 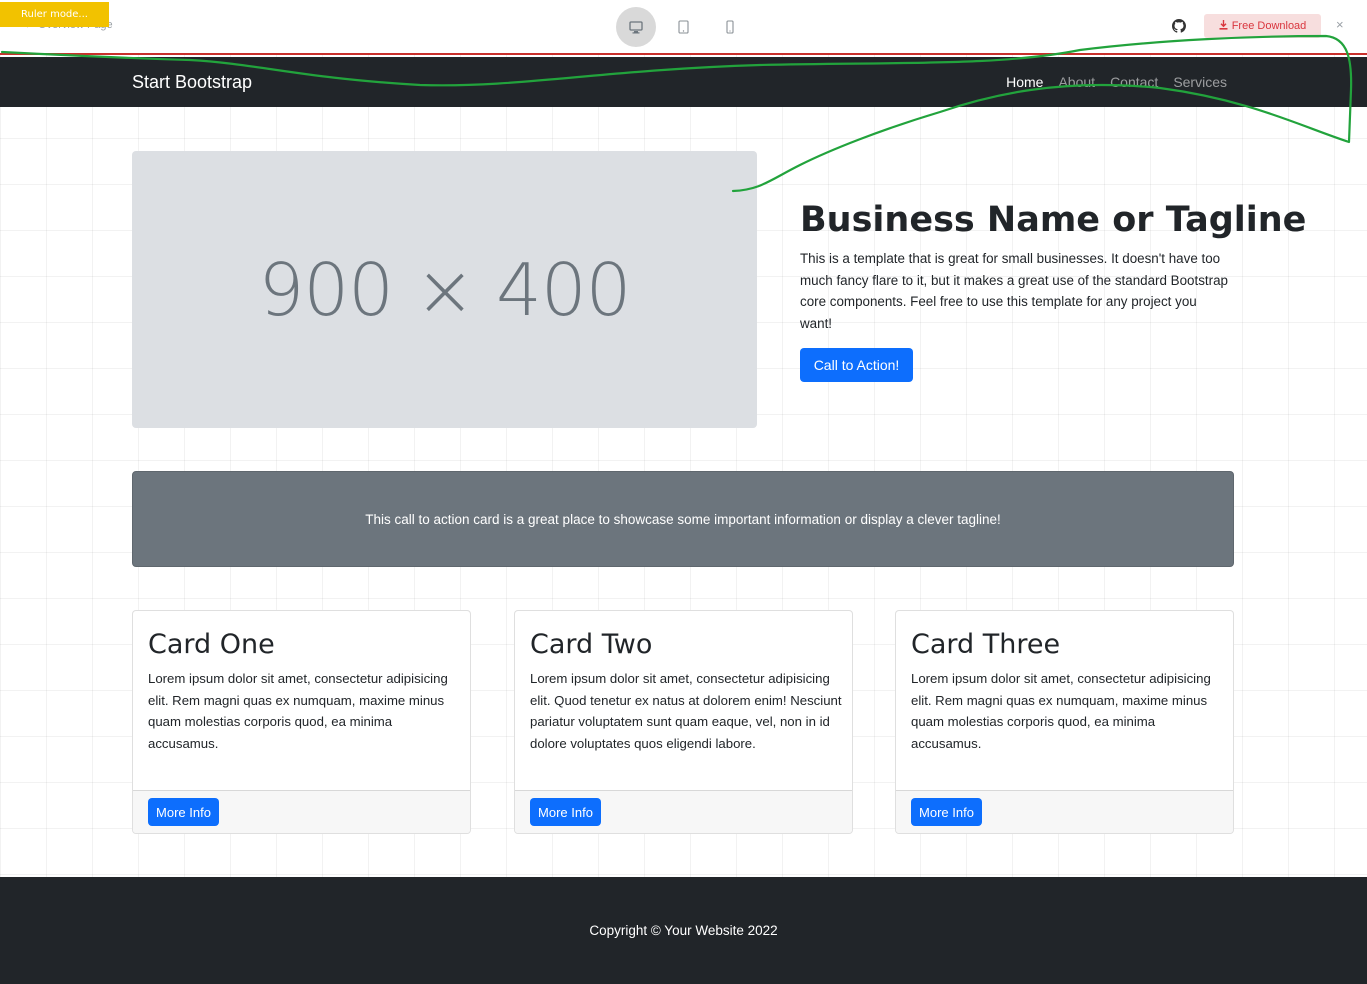 I want to click on copyright-text: Copyright © Your Website 2022, so click(x=683, y=930).